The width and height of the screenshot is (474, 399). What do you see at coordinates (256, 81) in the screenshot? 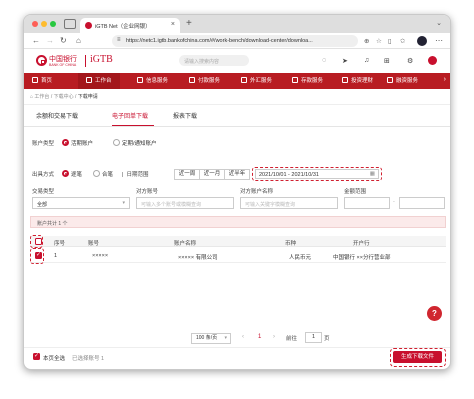
I see `menu-fx-service: 外汇服务` at bounding box center [256, 81].